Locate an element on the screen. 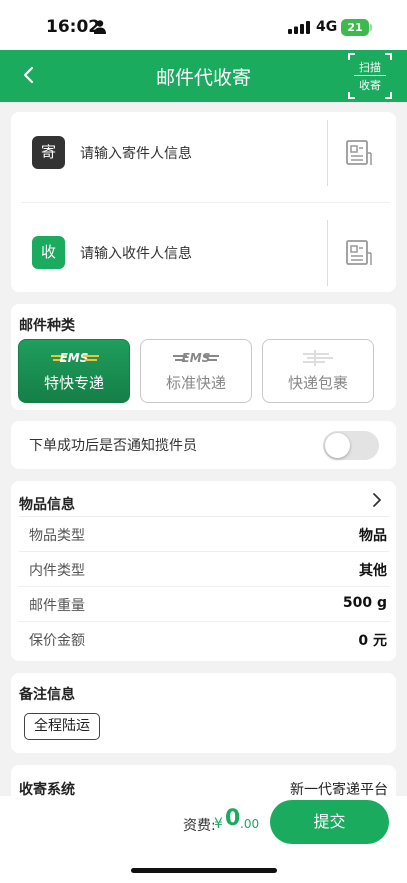 The image size is (407, 883). goods-row-label: 邮件重量 is located at coordinates (57, 606).